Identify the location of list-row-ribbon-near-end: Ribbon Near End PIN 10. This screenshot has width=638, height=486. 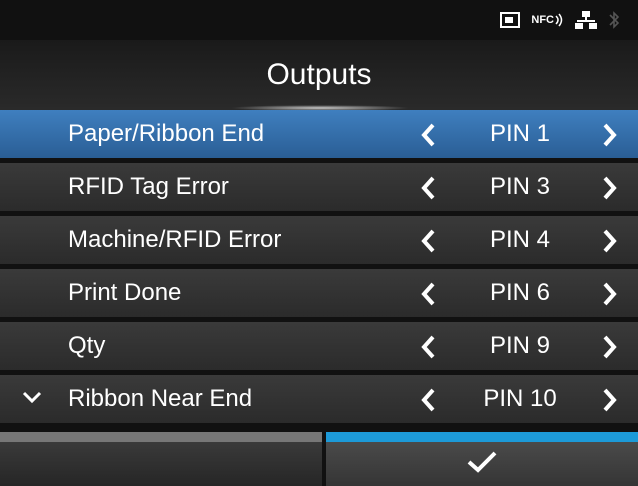
(319, 399).